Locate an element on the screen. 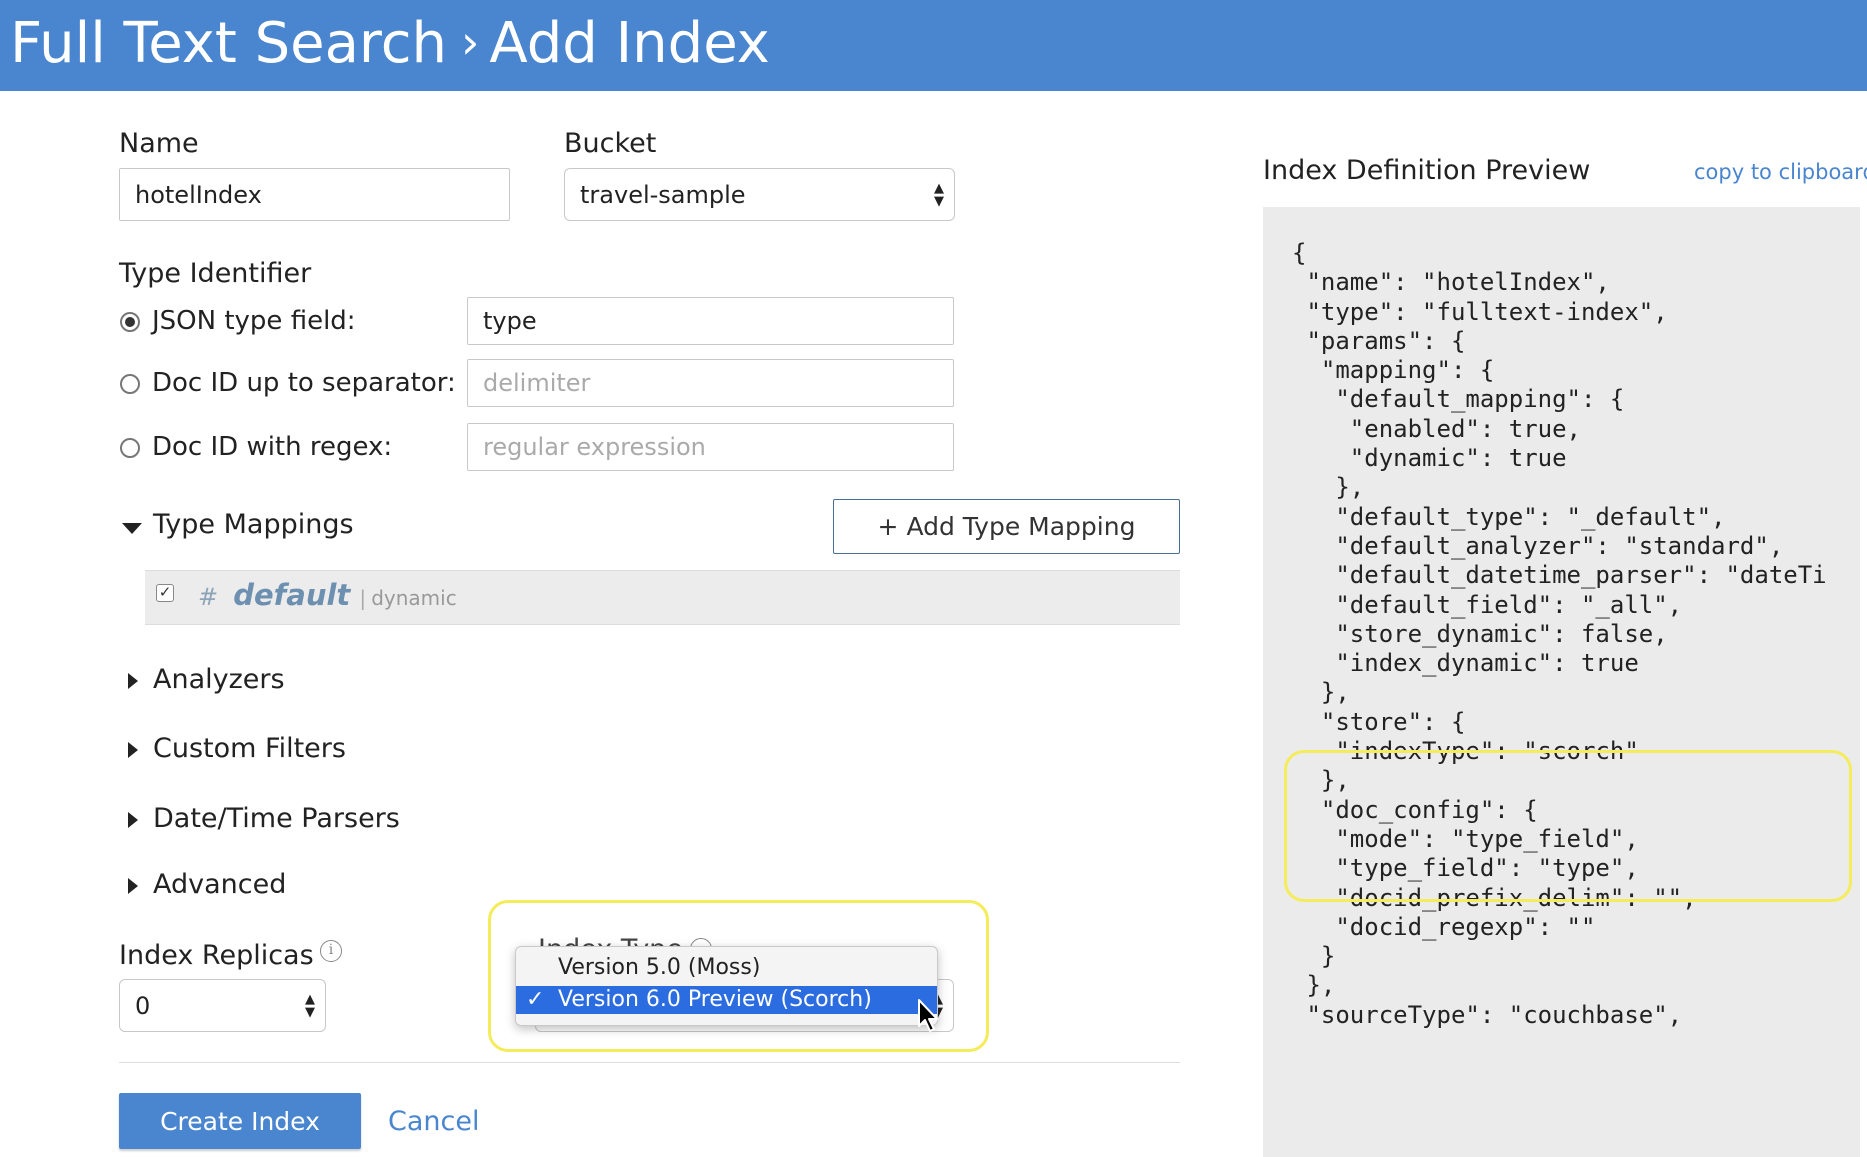  bucket-label: Bucket is located at coordinates (610, 143).